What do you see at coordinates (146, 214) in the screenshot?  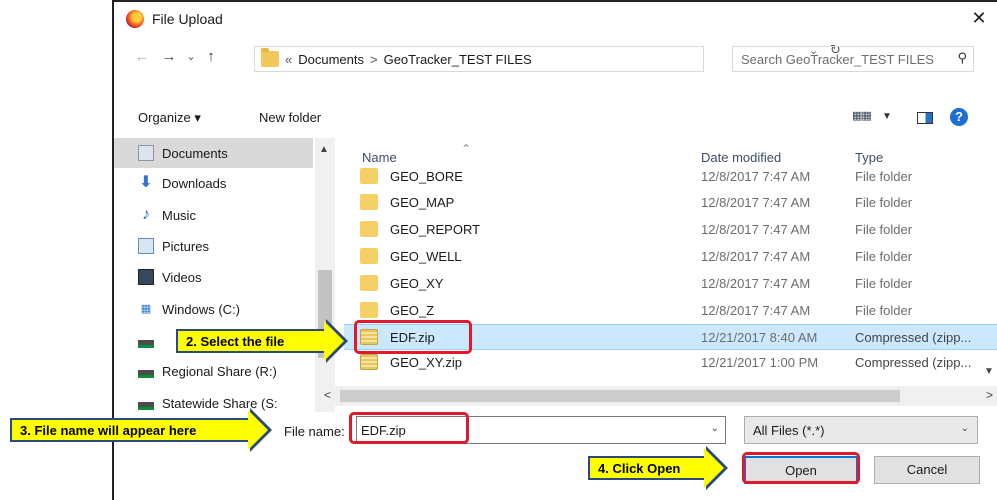 I see `music-icon: ♪` at bounding box center [146, 214].